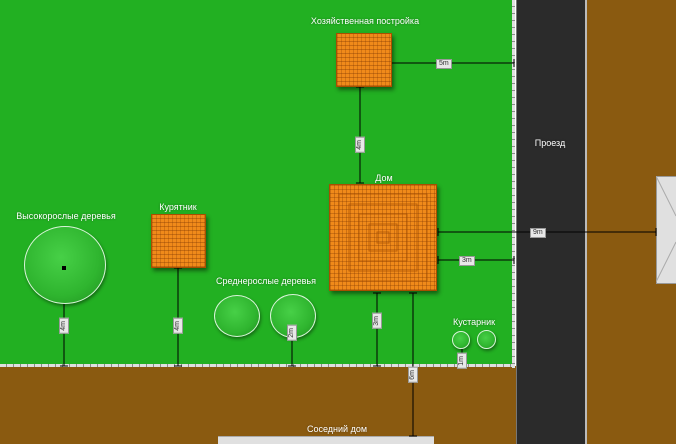 The image size is (676, 444). I want to click on medium-trees-label: Среднерослые деревья, so click(266, 281).